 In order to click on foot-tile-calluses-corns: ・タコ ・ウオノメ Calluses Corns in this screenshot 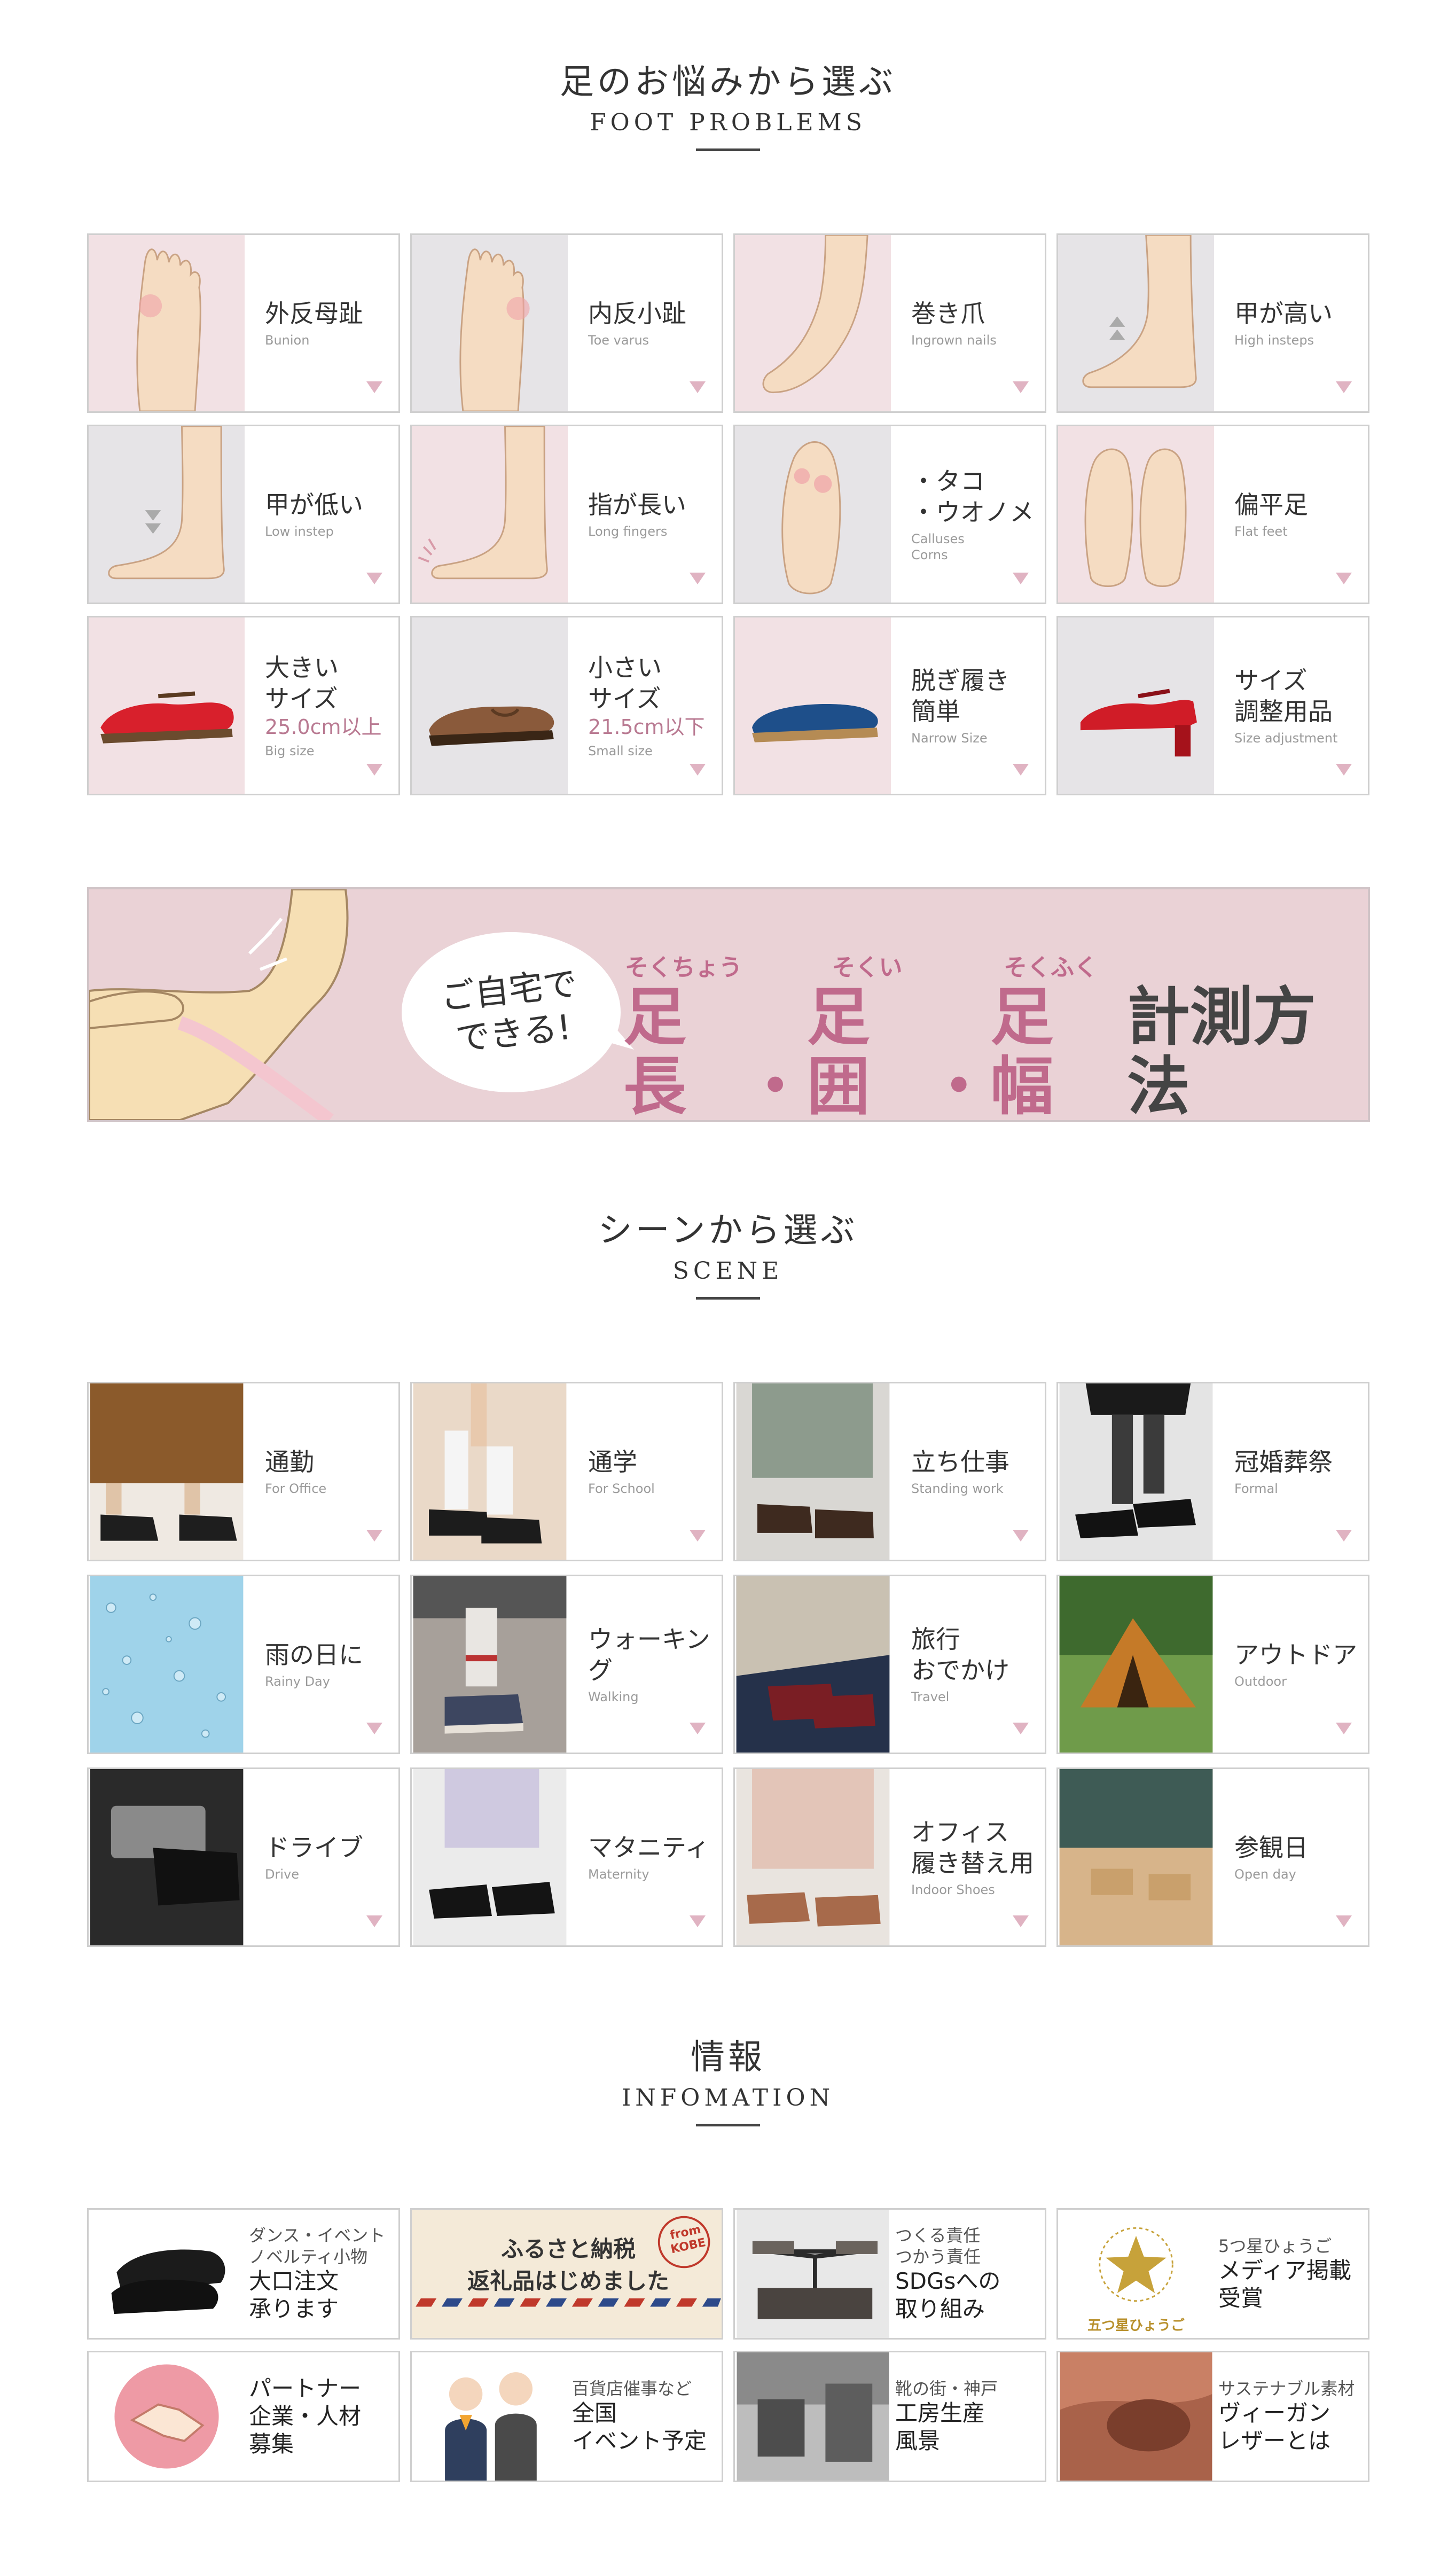, I will do `click(889, 514)`.